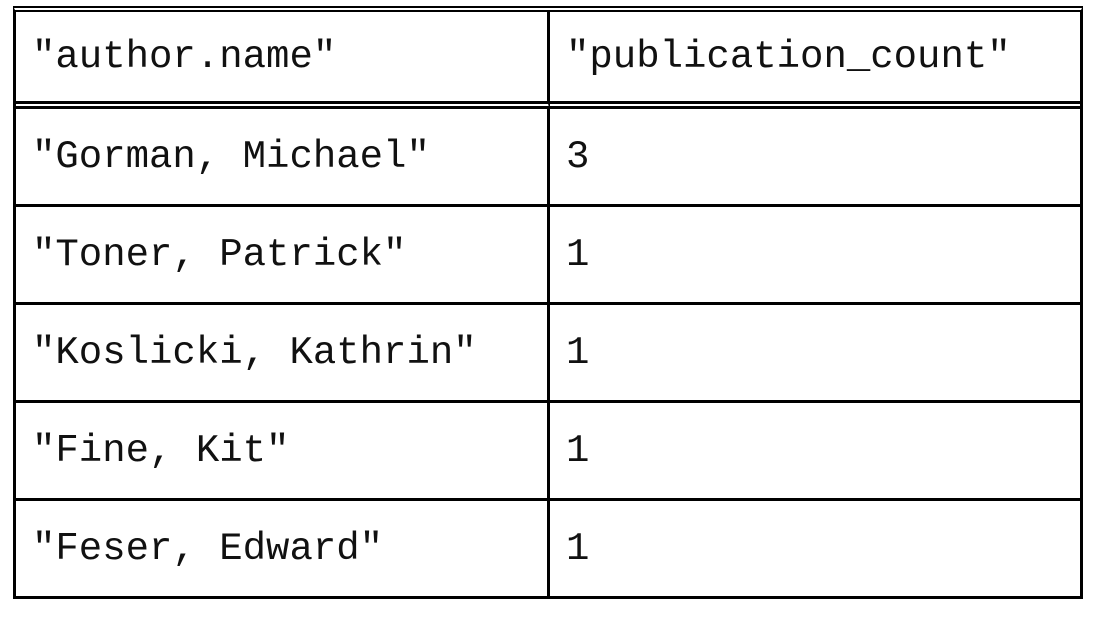  I want to click on author-name-cell: "Feser, Edward", so click(283, 547).